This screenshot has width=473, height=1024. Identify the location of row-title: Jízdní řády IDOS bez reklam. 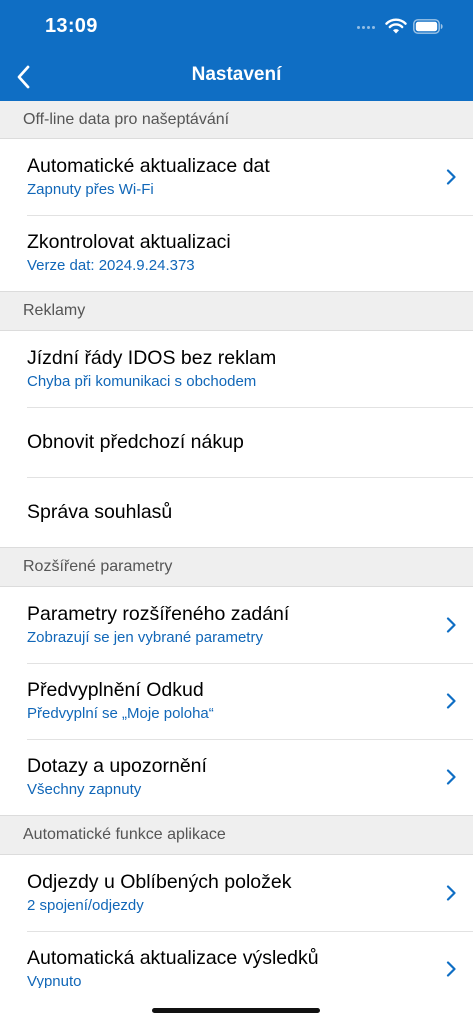
(152, 358).